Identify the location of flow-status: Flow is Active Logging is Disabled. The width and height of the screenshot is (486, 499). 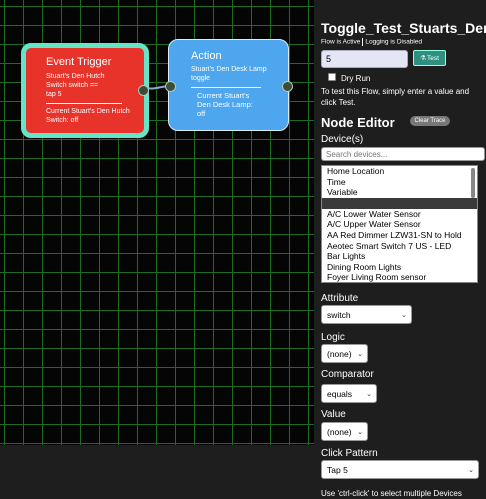
(371, 42).